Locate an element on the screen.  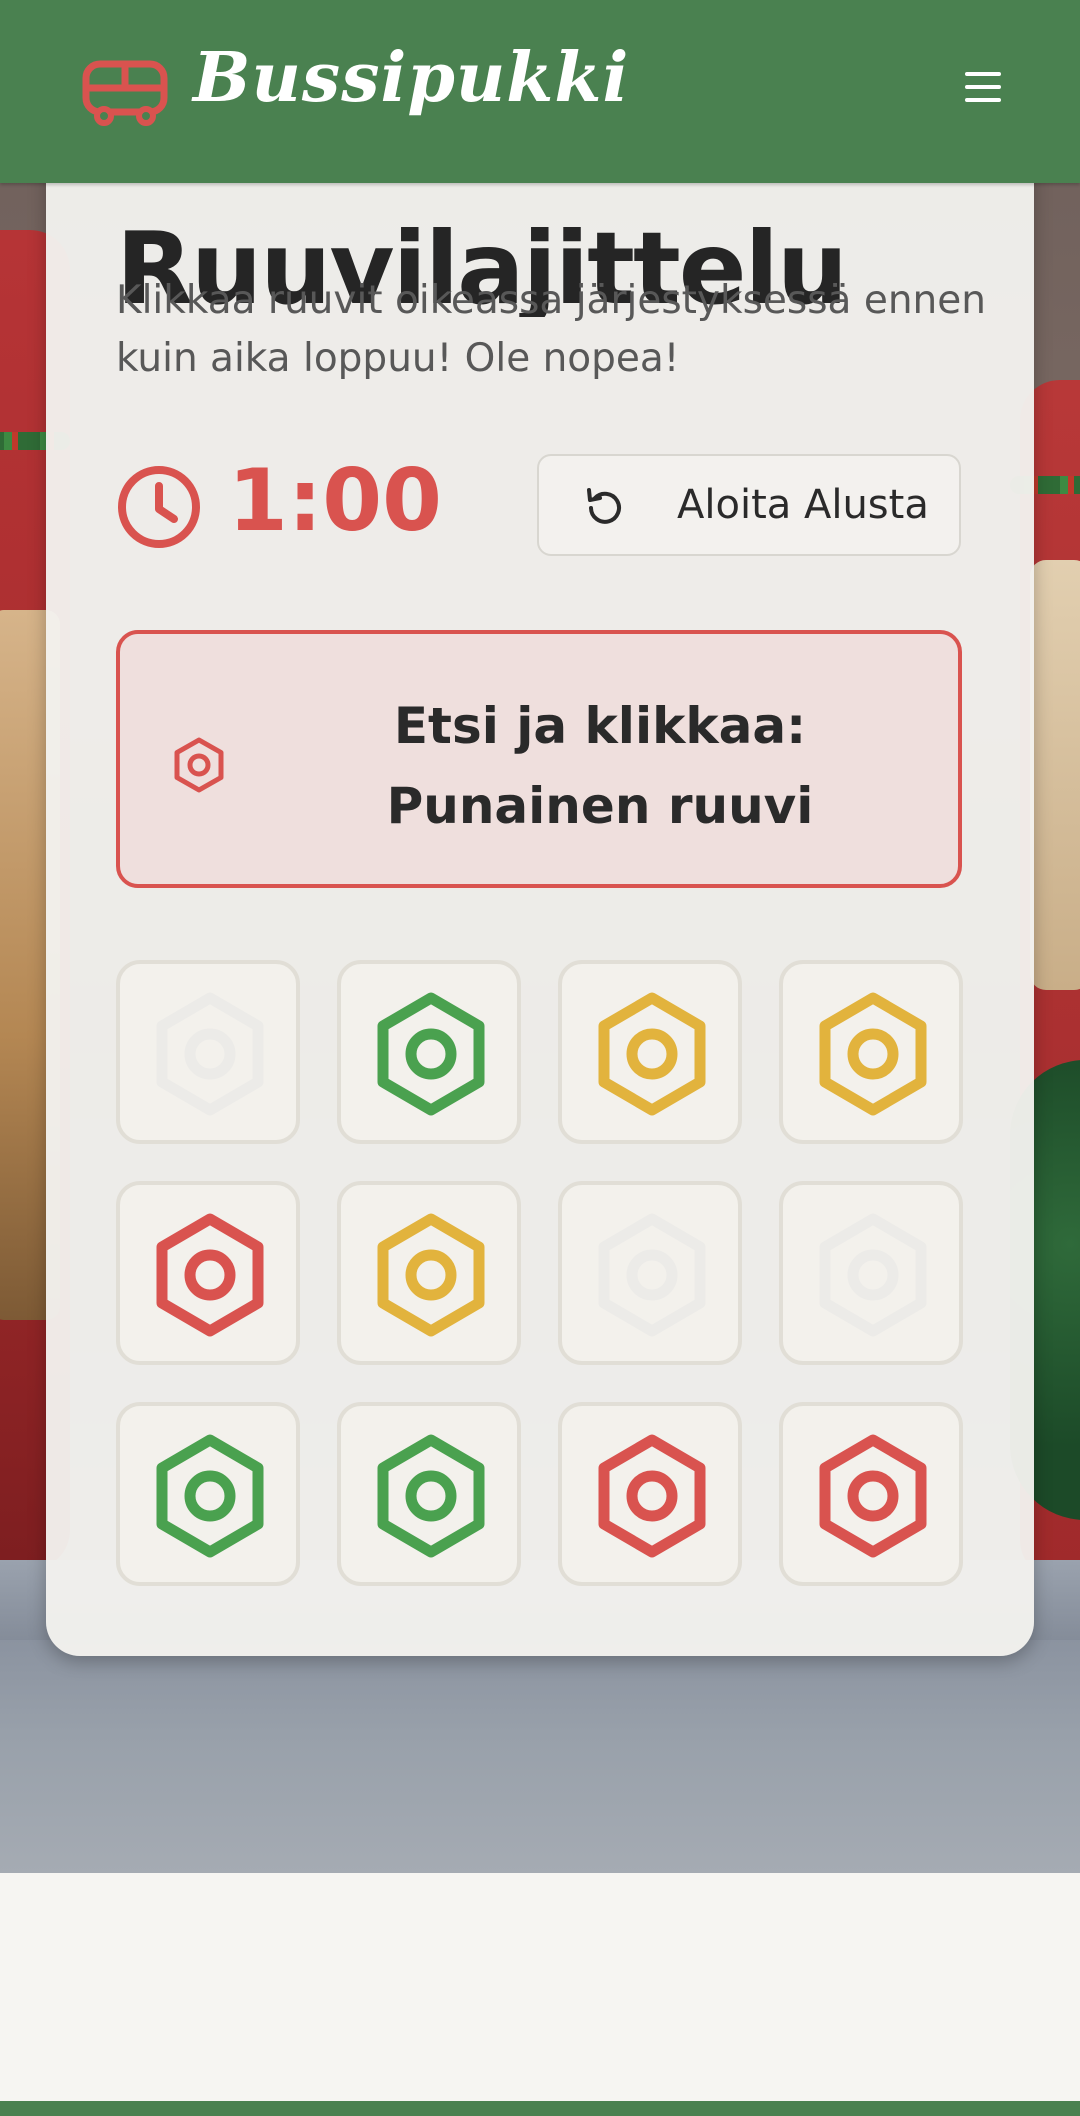
footer-bar is located at coordinates (540, 2108).